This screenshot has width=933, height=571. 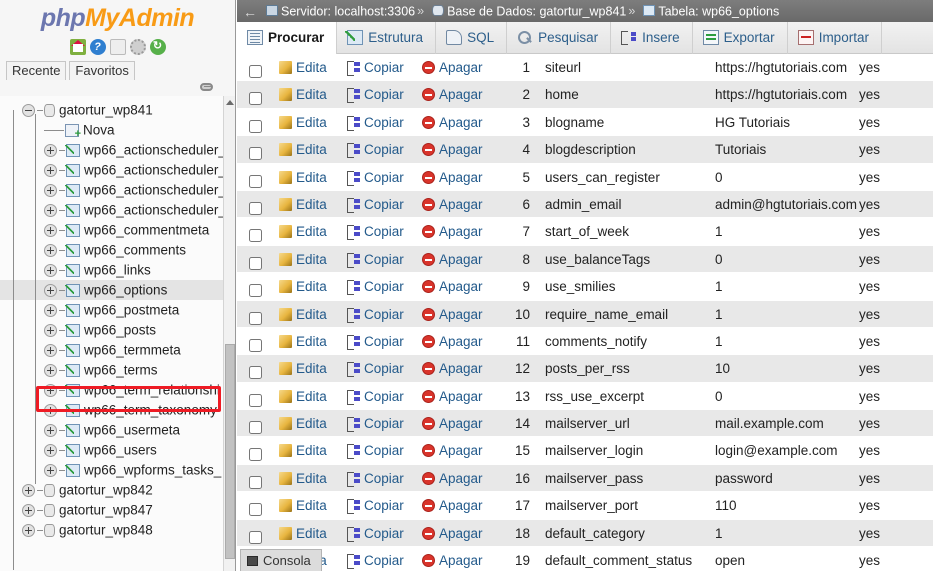 What do you see at coordinates (585, 506) in the screenshot?
I see `table-row: Edita Copiar Apagar 17 mailserver_port 110 yes` at bounding box center [585, 506].